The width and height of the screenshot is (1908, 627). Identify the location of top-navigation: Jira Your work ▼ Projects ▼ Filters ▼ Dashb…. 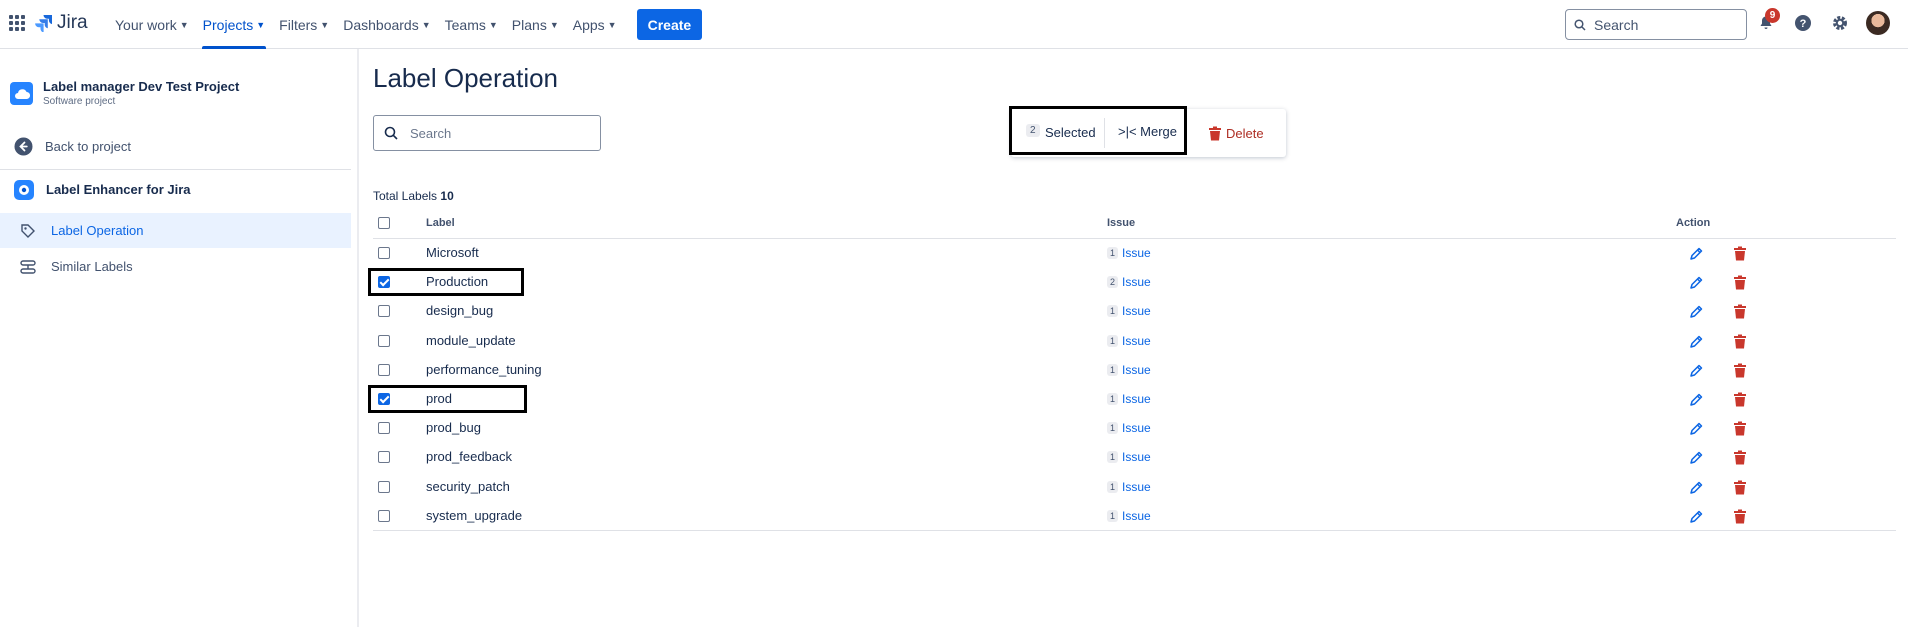
(954, 24).